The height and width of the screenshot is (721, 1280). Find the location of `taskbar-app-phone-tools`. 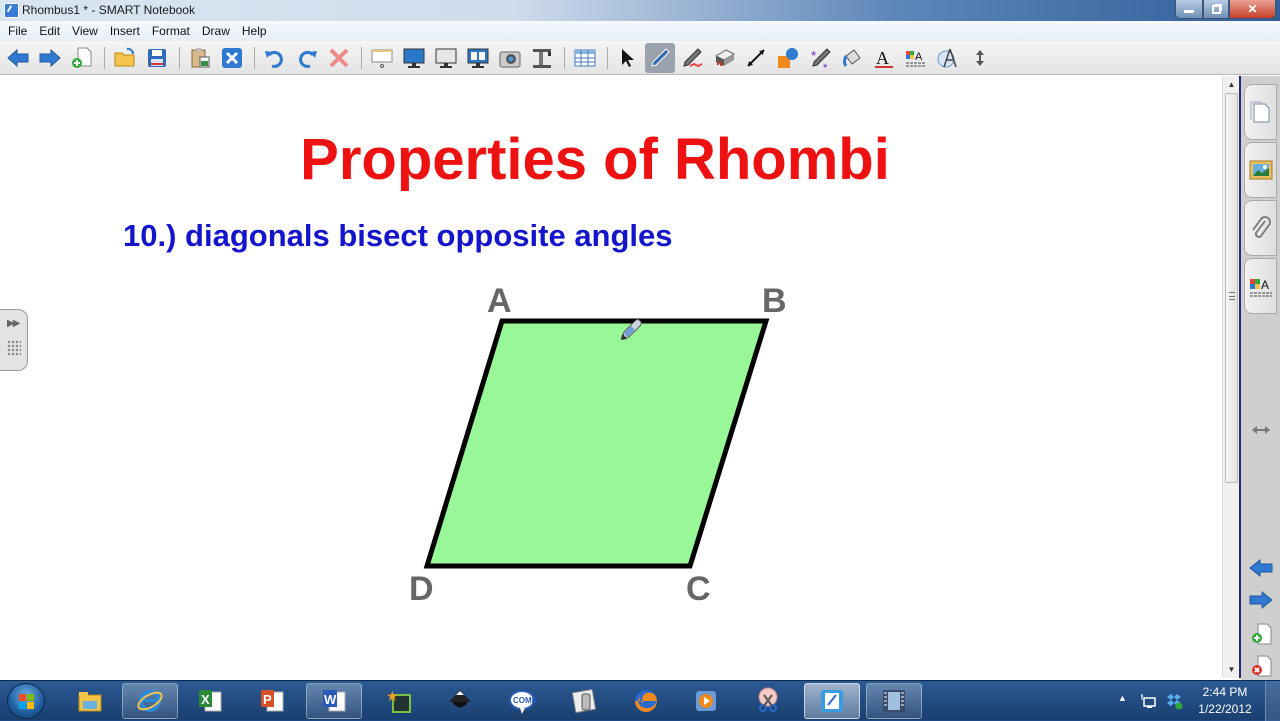

taskbar-app-phone-tools is located at coordinates (584, 701).